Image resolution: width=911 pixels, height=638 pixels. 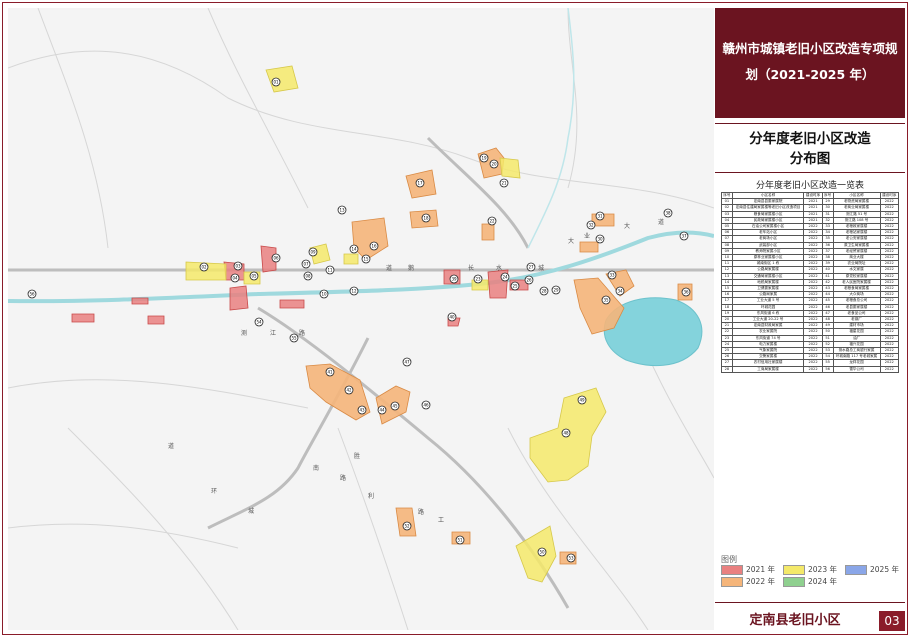 I want to click on map-marker: 51, so click(x=460, y=540).